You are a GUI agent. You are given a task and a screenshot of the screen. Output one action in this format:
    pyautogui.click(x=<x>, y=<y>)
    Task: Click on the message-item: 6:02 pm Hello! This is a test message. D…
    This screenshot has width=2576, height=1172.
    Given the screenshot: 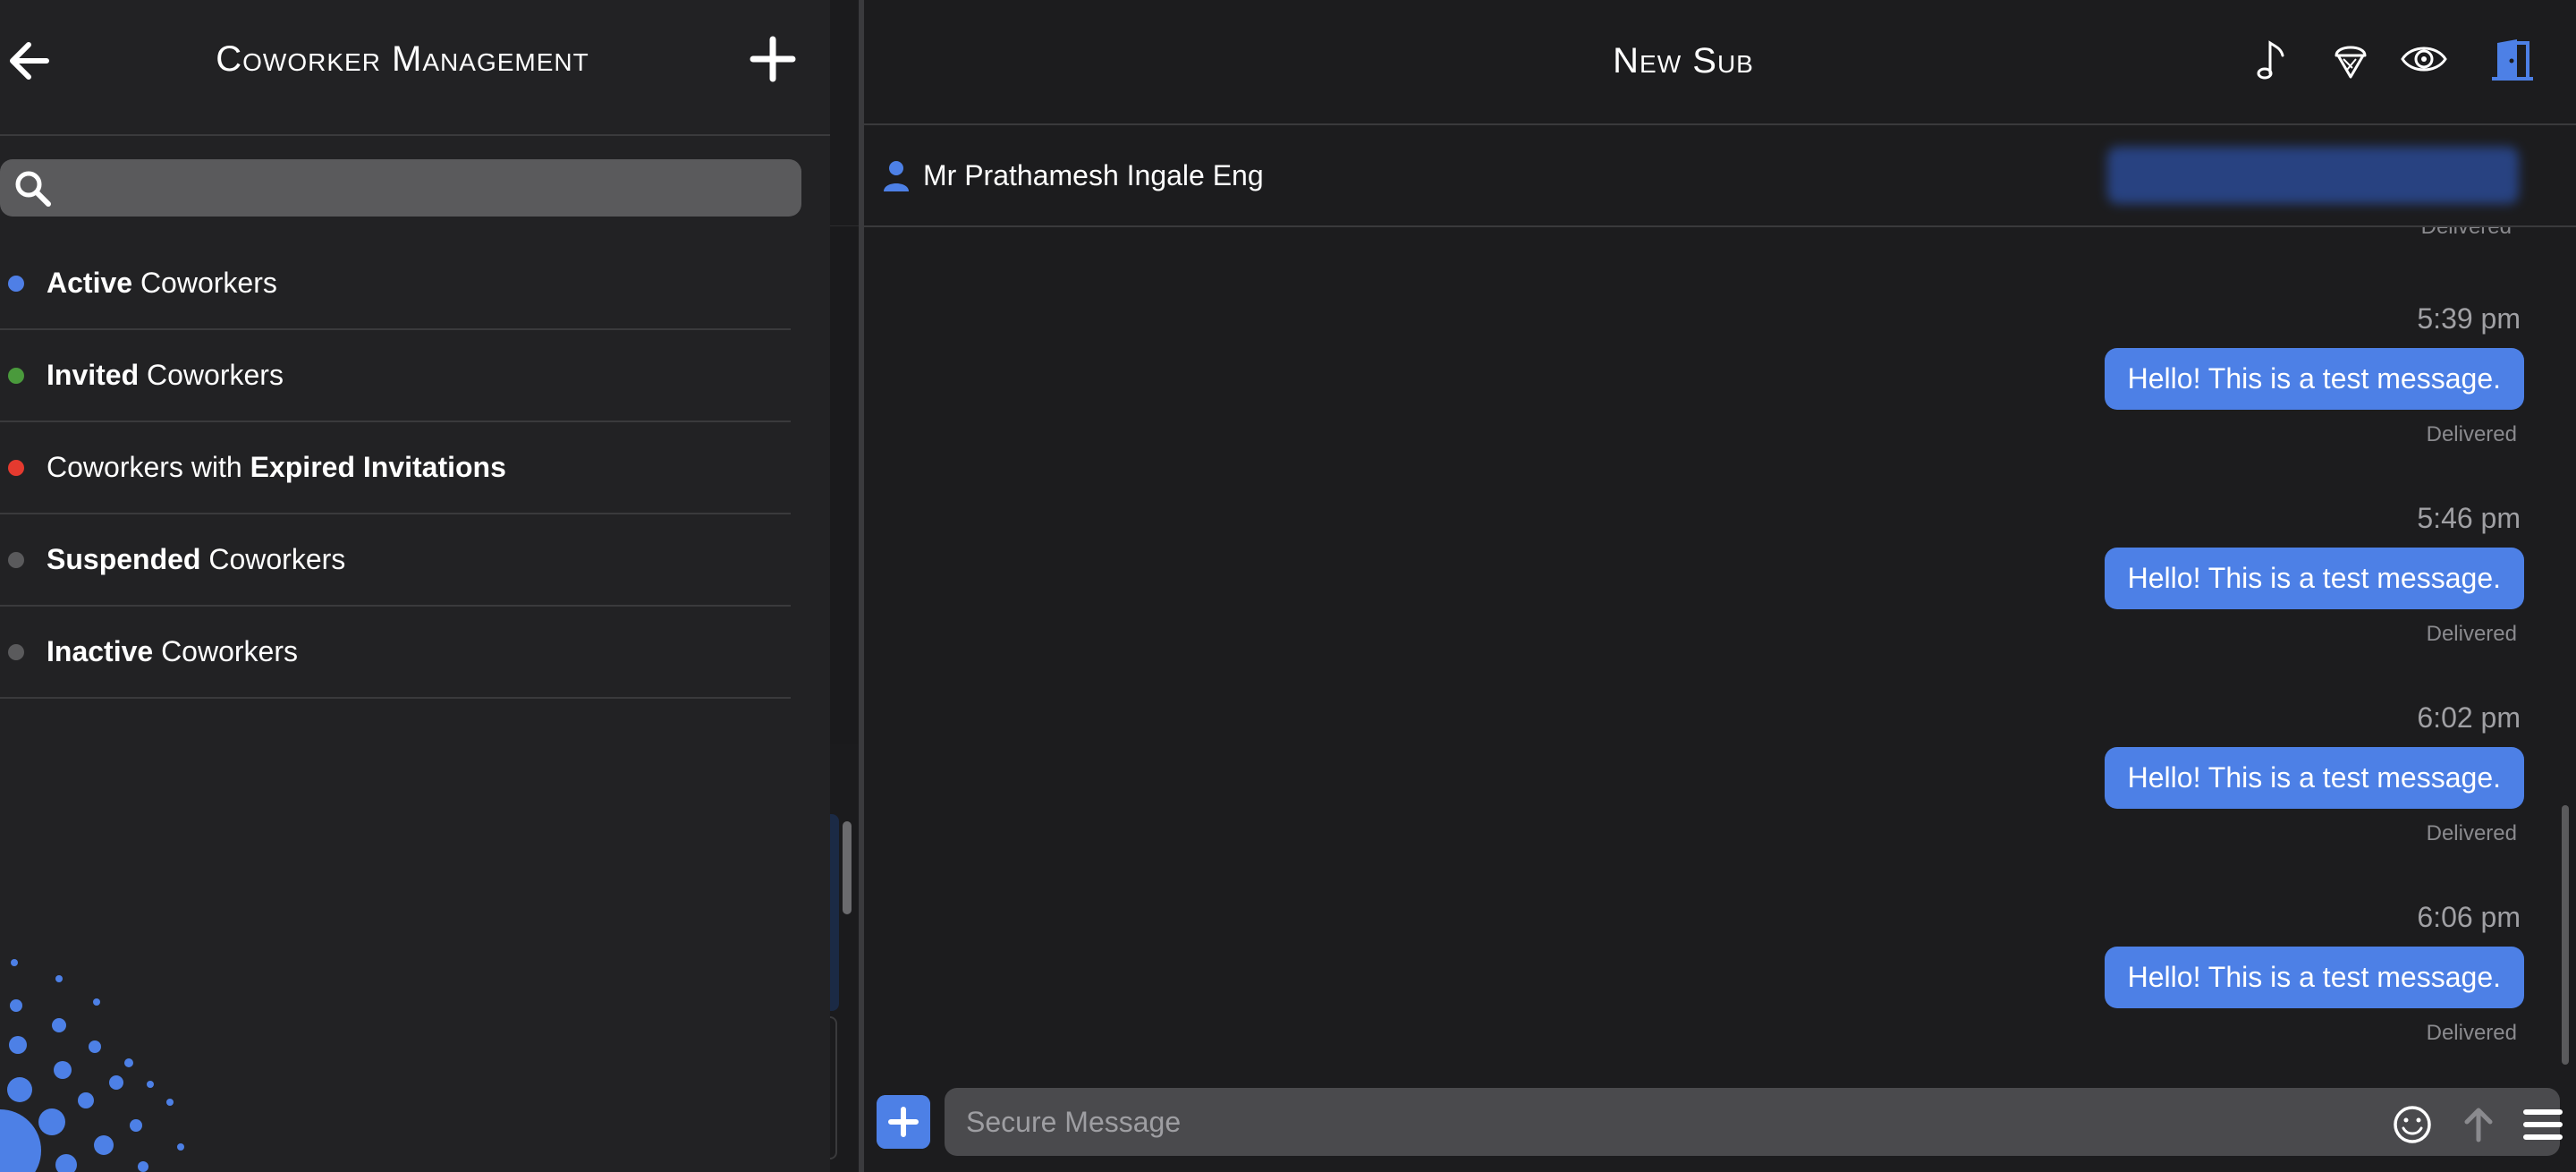 What is the action you would take?
    pyautogui.click(x=2314, y=774)
    